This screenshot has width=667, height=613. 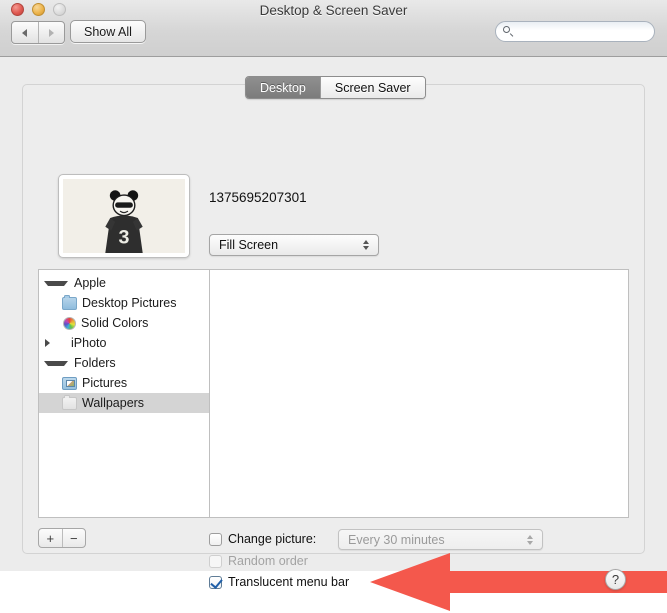 What do you see at coordinates (124, 283) in the screenshot?
I see `source-list-item-apple: Apple` at bounding box center [124, 283].